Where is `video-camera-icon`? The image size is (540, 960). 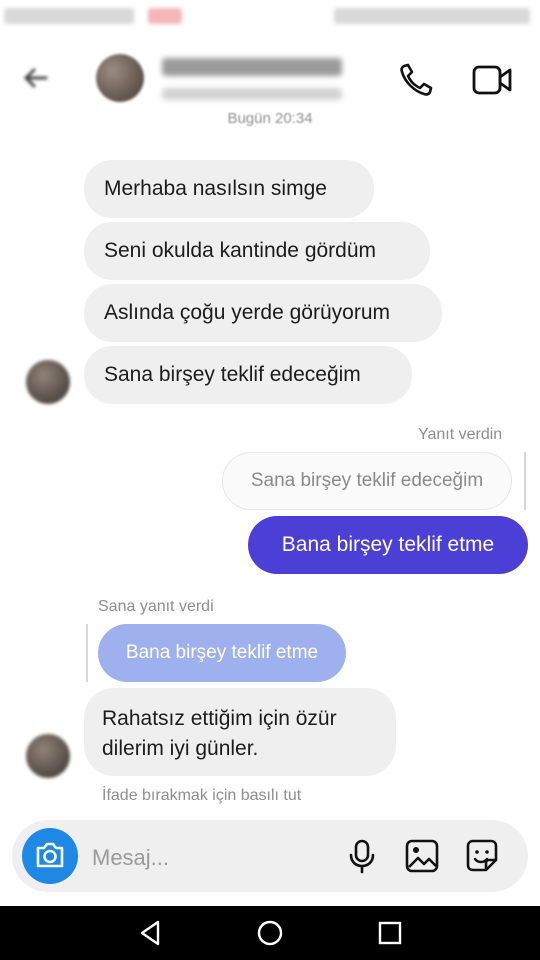 video-camera-icon is located at coordinates (492, 80).